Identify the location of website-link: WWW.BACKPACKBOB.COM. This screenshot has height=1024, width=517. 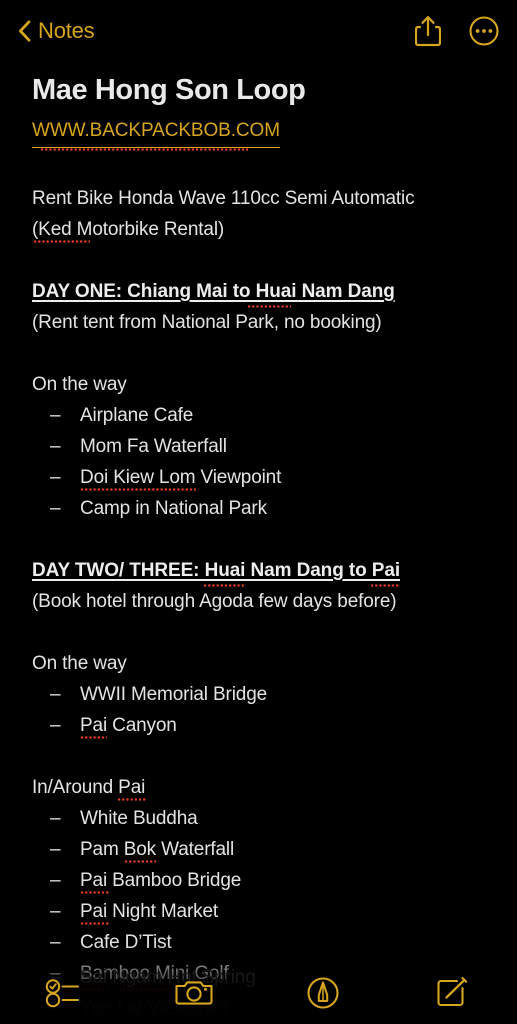
(156, 133).